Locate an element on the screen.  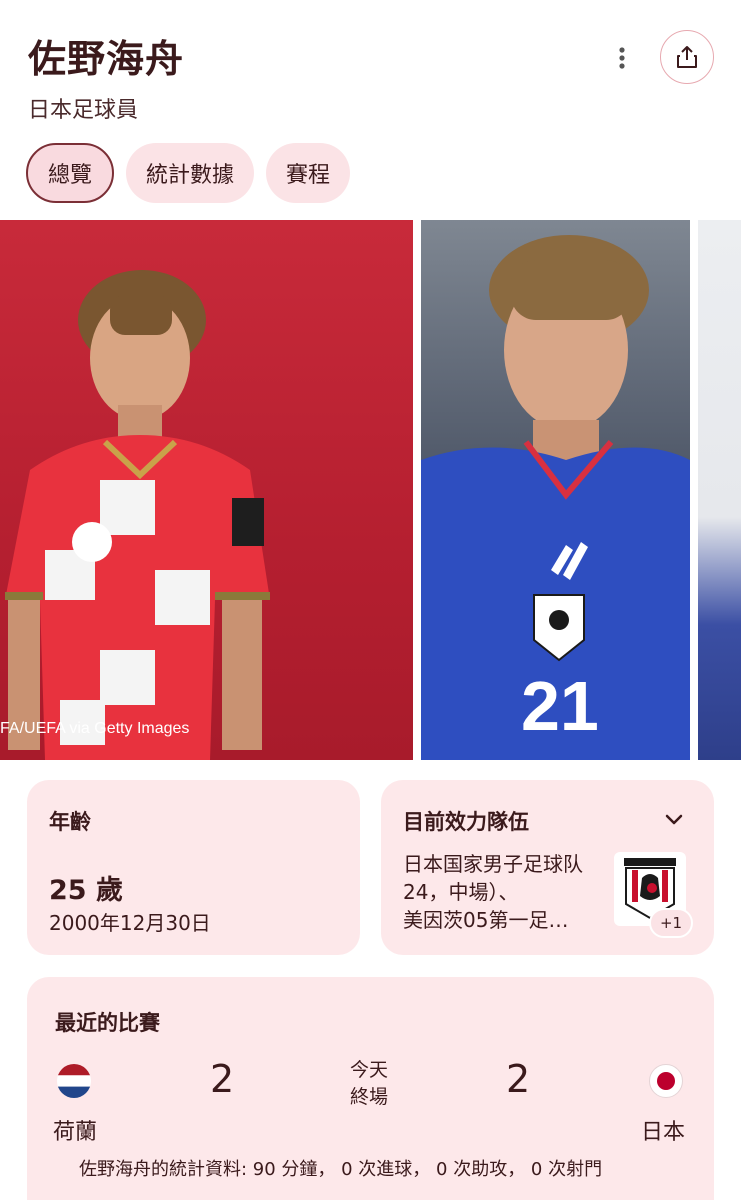
recent-match-label: 最近的比賽 is located at coordinates (107, 1023).